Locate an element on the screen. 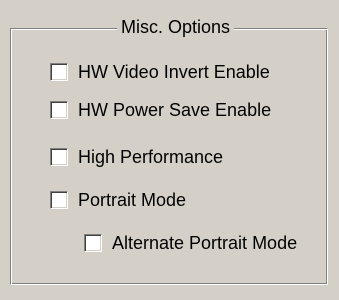 This screenshot has height=300, width=339. option-hw-video-invert-enable: HW Video Invert Enable is located at coordinates (160, 72).